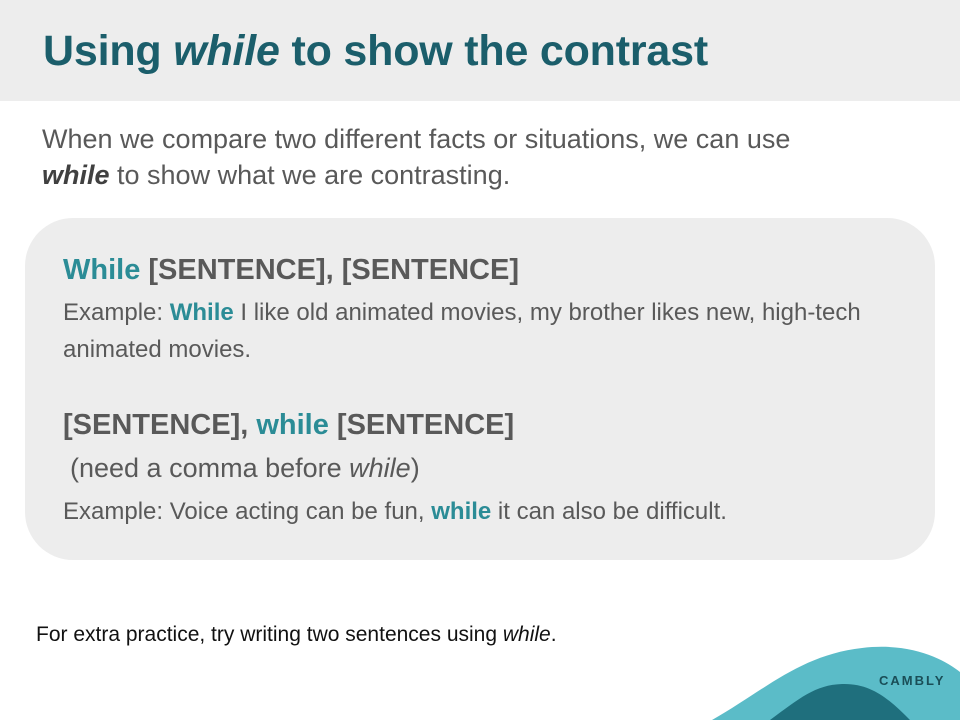  I want to click on cambly-logo: CAMBLY, so click(912, 680).